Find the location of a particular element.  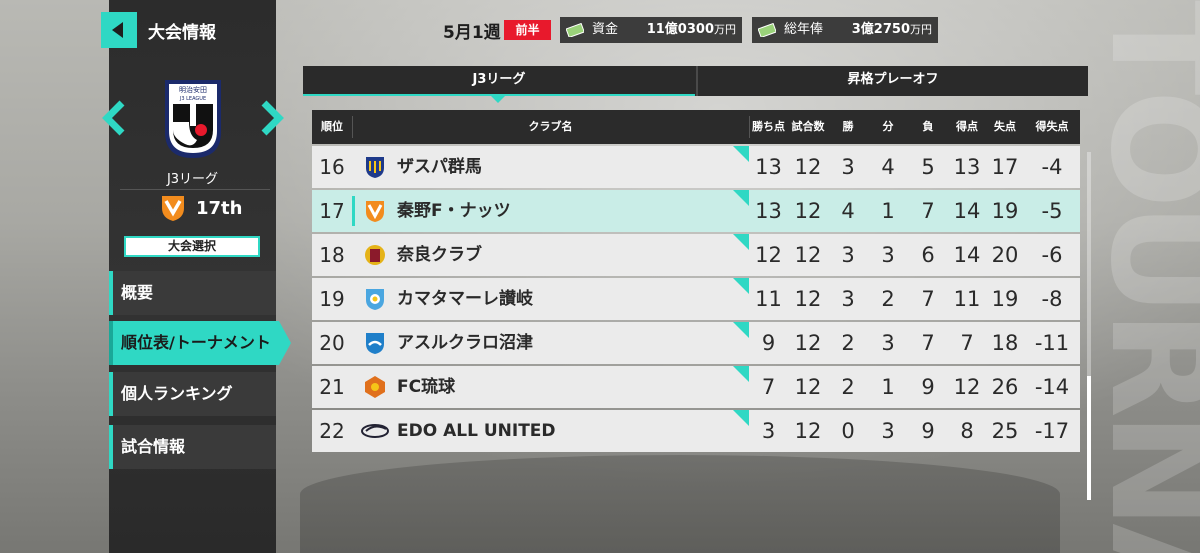

background-table is located at coordinates (680, 504).